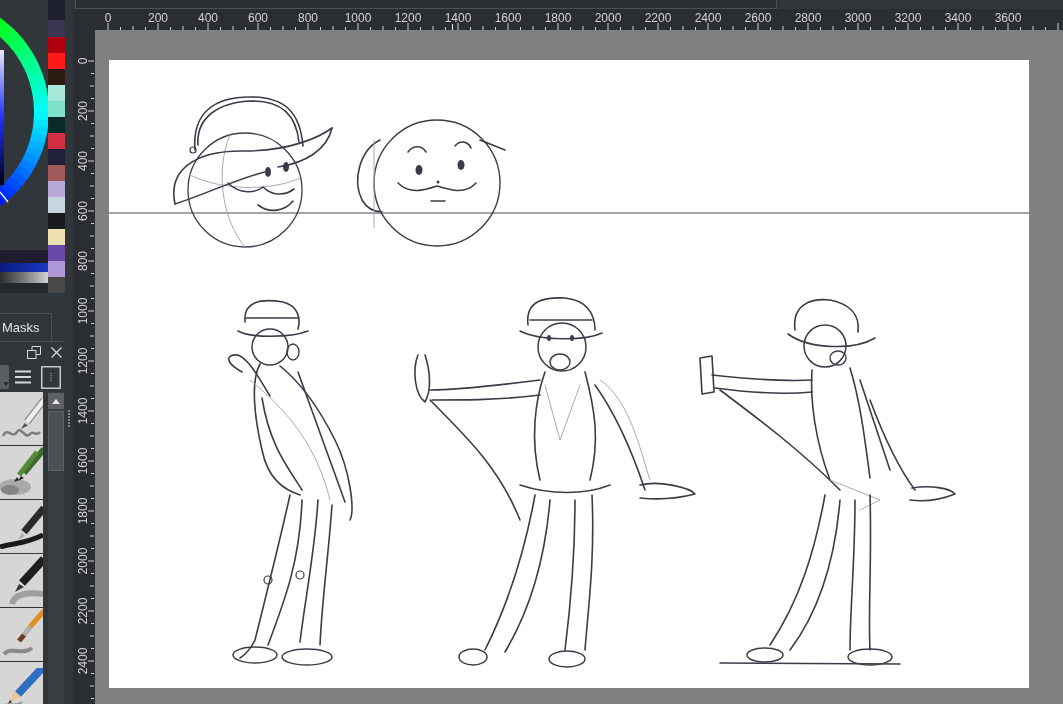  I want to click on scrollbar-thumb, so click(56, 441).